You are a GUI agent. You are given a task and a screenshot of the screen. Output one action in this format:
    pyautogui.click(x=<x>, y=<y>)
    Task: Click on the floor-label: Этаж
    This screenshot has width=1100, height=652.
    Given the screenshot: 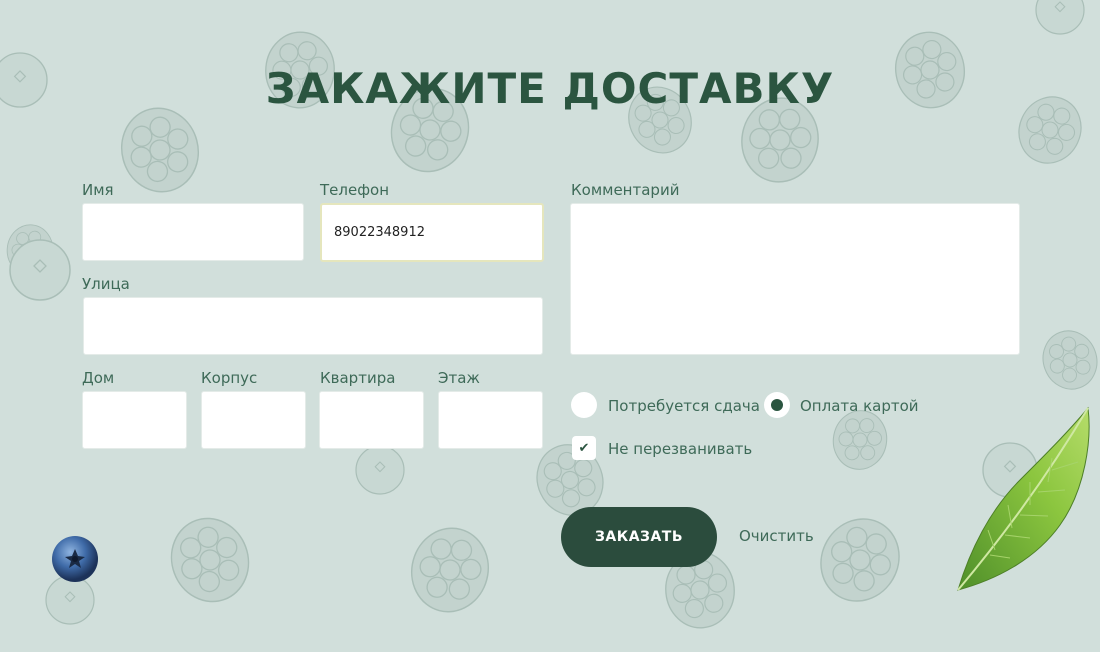 What is the action you would take?
    pyautogui.click(x=459, y=378)
    